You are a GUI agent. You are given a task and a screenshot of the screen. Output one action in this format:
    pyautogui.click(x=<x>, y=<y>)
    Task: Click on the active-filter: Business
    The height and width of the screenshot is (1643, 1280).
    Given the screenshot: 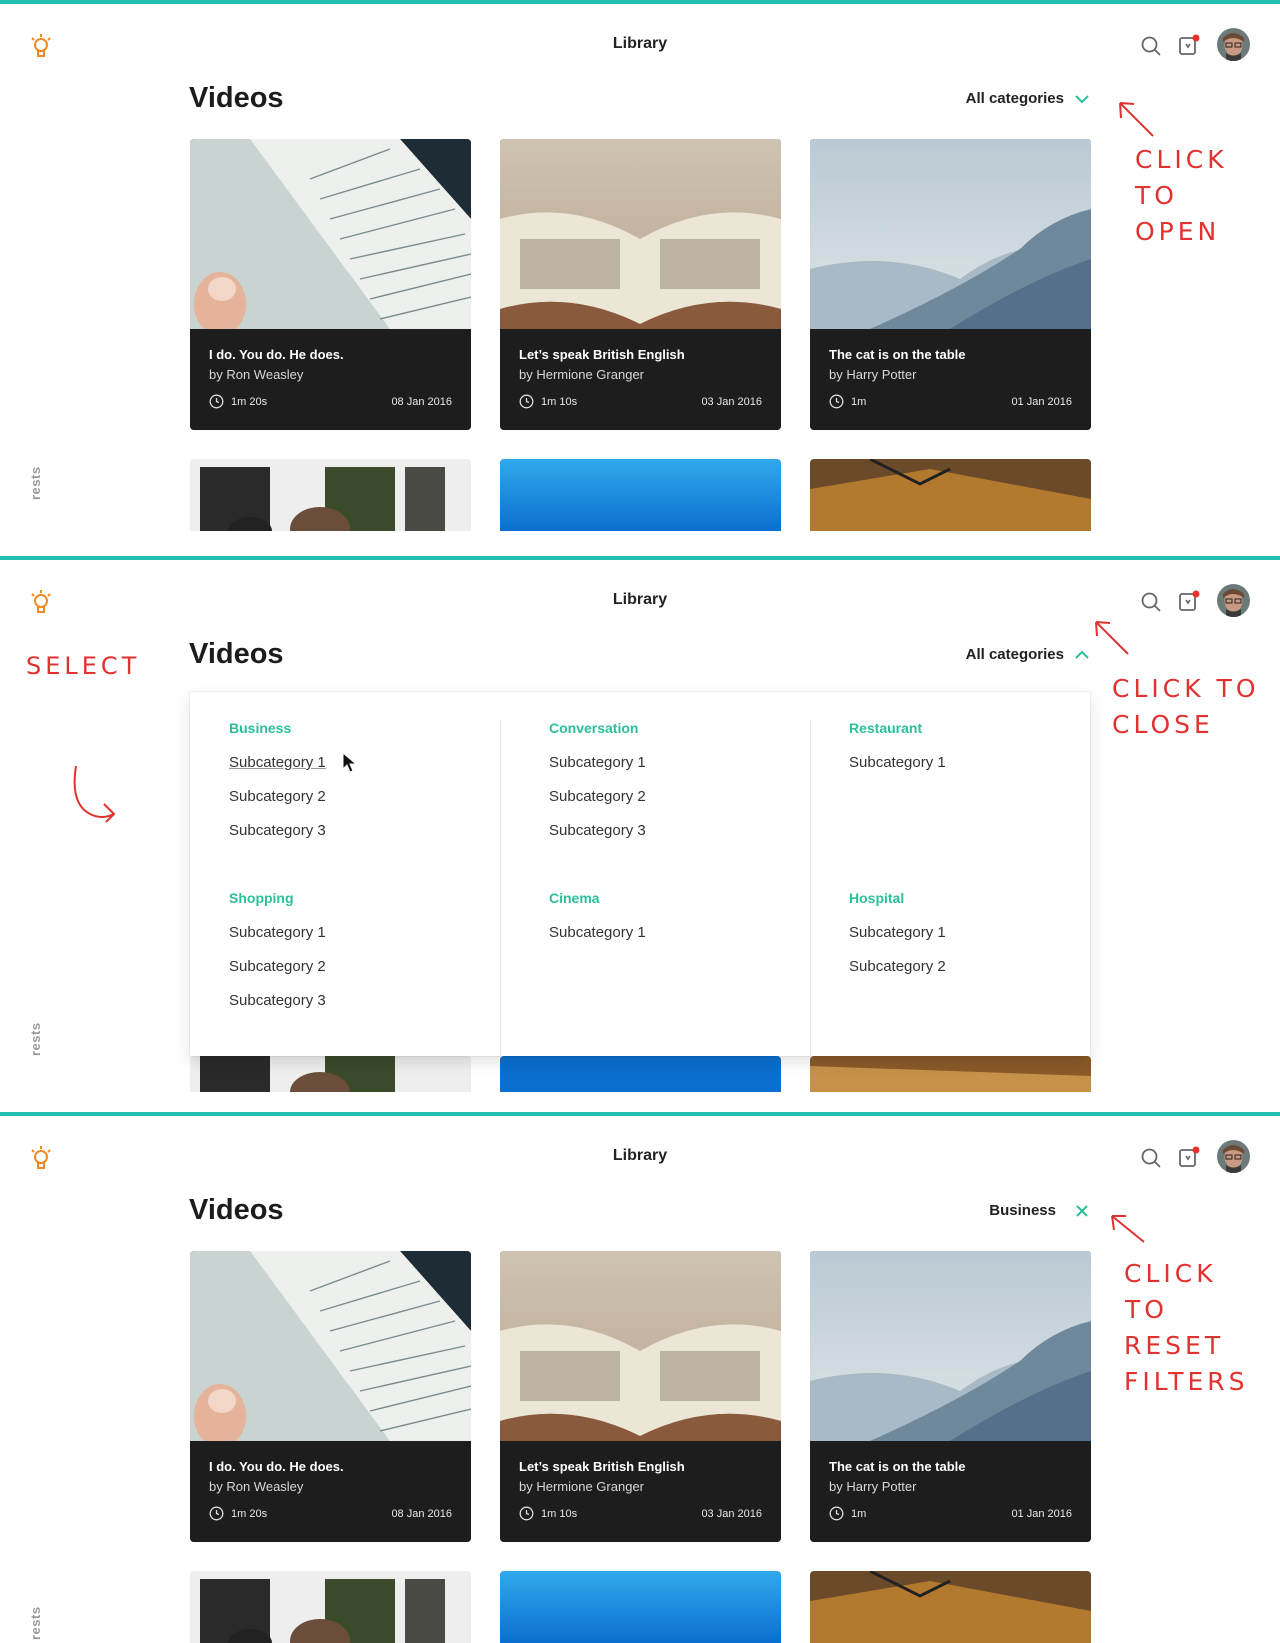 What is the action you would take?
    pyautogui.click(x=1039, y=1210)
    